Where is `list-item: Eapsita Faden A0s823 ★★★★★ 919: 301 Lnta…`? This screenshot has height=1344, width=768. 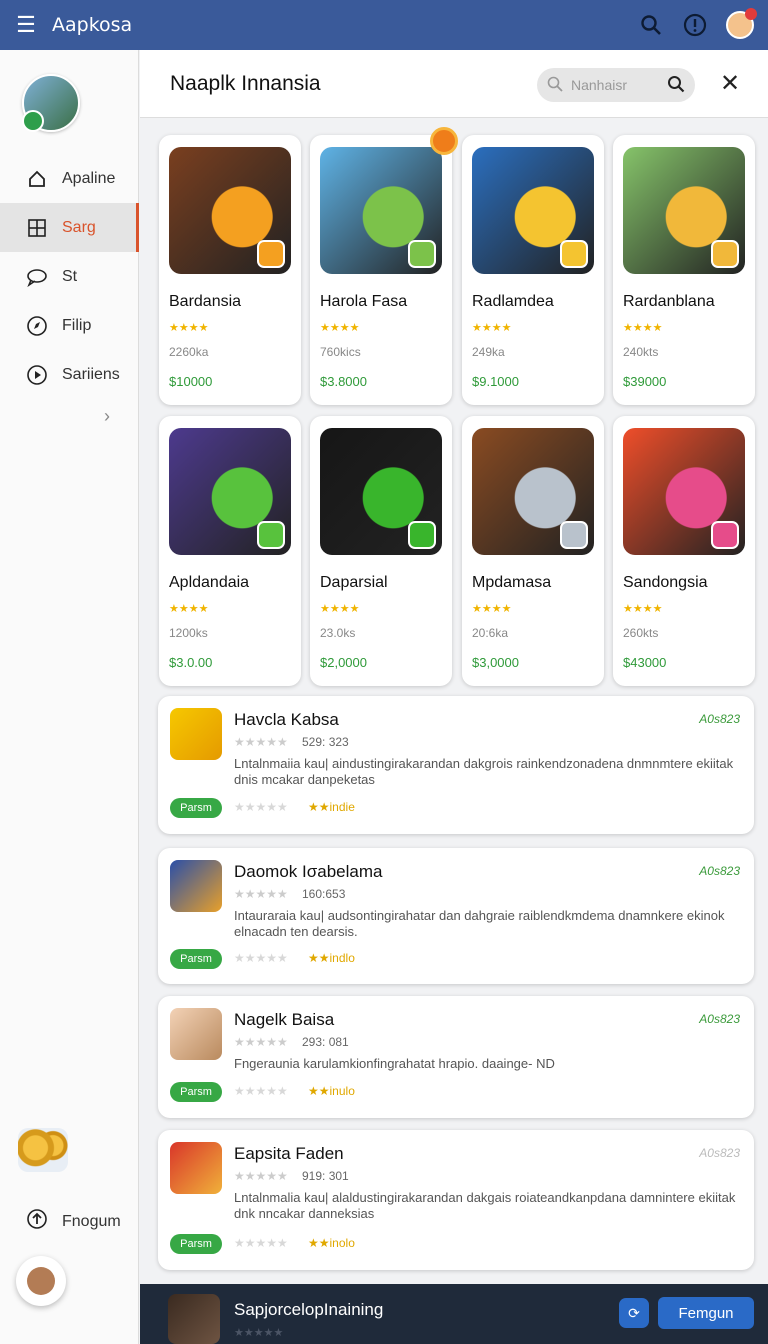
list-item: Eapsita Faden A0s823 ★★★★★ 919: 301 Lnta… is located at coordinates (456, 1200).